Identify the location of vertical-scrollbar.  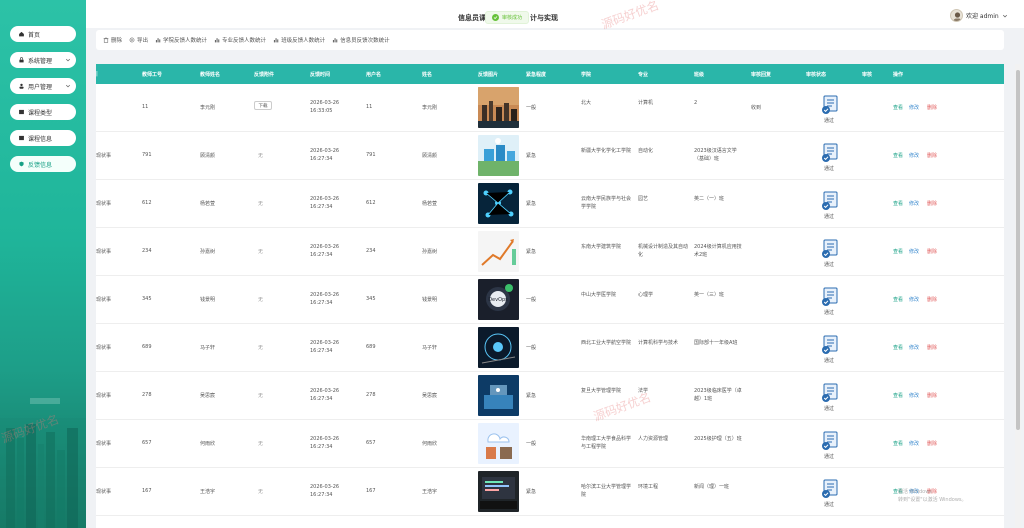
(1018, 296).